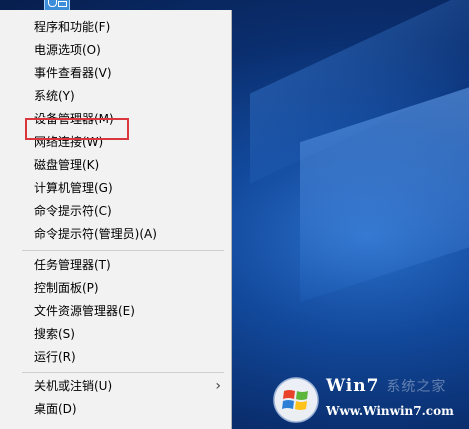  What do you see at coordinates (296, 400) in the screenshot?
I see `windows-logo-icon` at bounding box center [296, 400].